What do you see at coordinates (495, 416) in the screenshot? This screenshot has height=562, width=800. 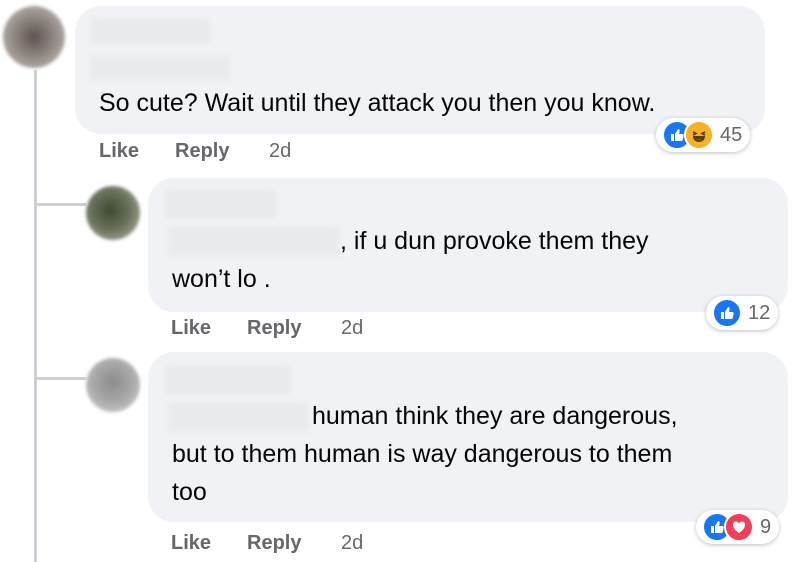 I see `comment-text-line: human think they are dangerous,` at bounding box center [495, 416].